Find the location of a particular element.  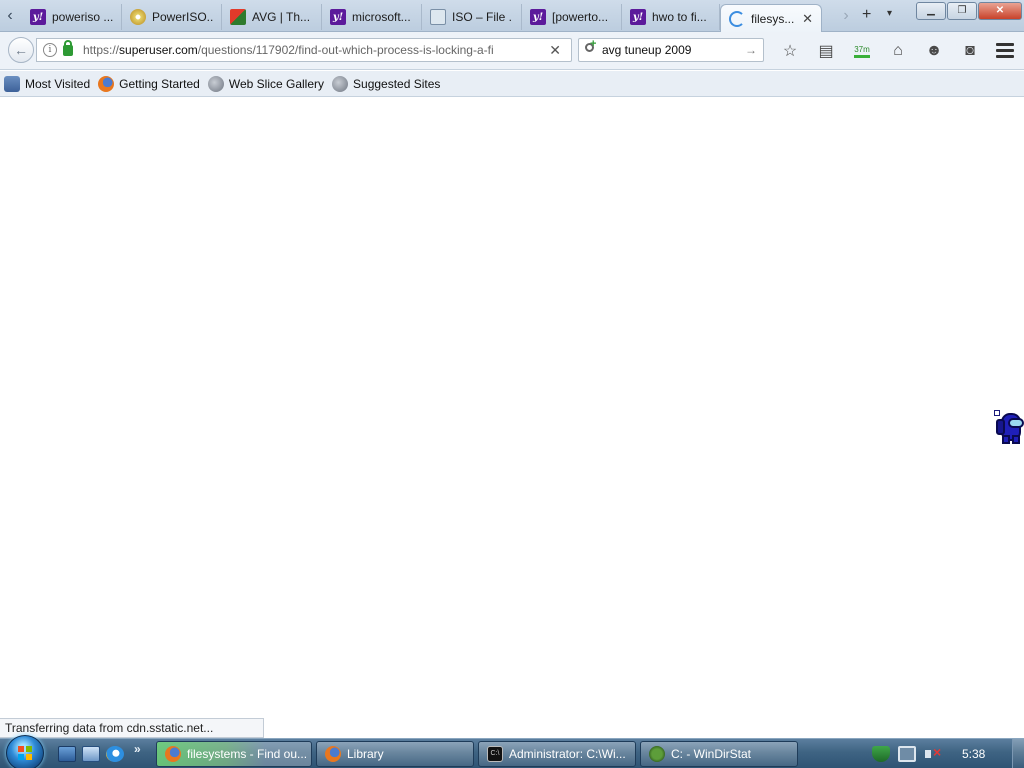

reading-list-icon: ▤ is located at coordinates (826, 51).